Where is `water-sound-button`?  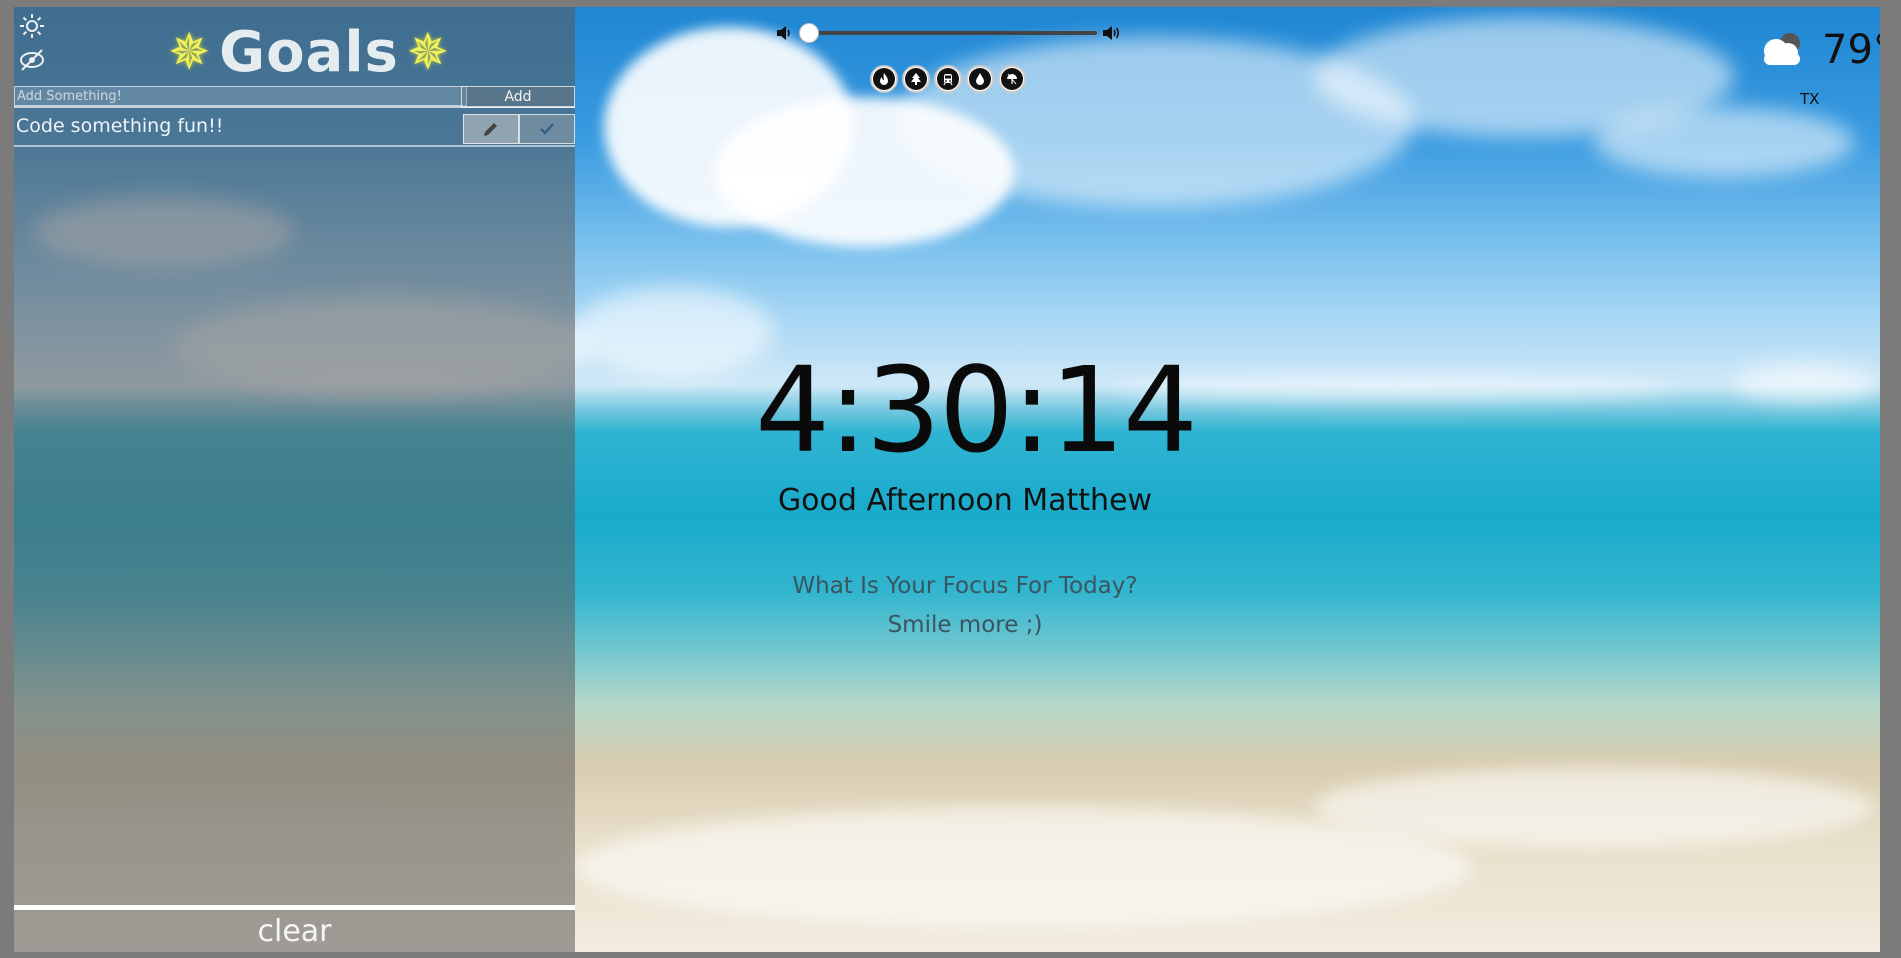 water-sound-button is located at coordinates (980, 79).